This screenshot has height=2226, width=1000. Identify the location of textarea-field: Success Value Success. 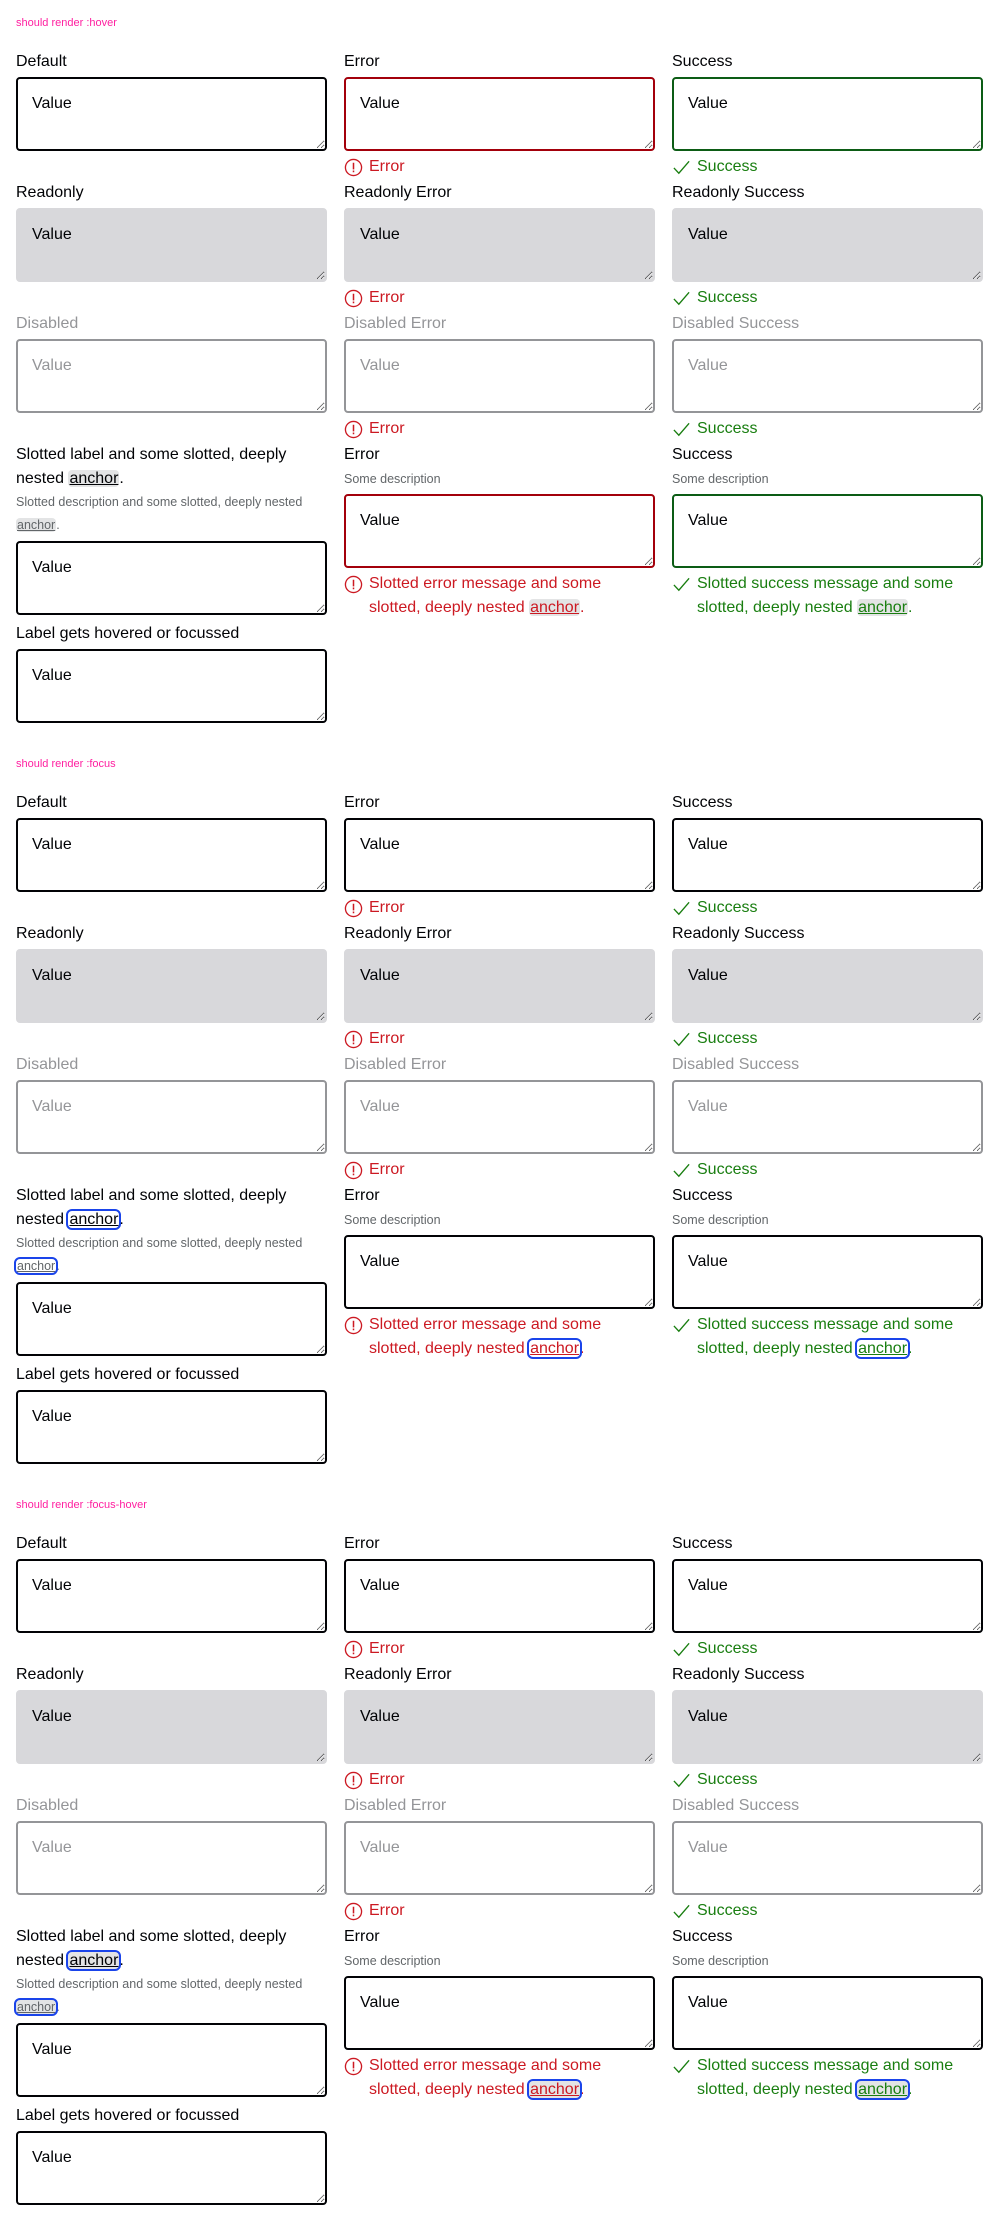
(827, 114).